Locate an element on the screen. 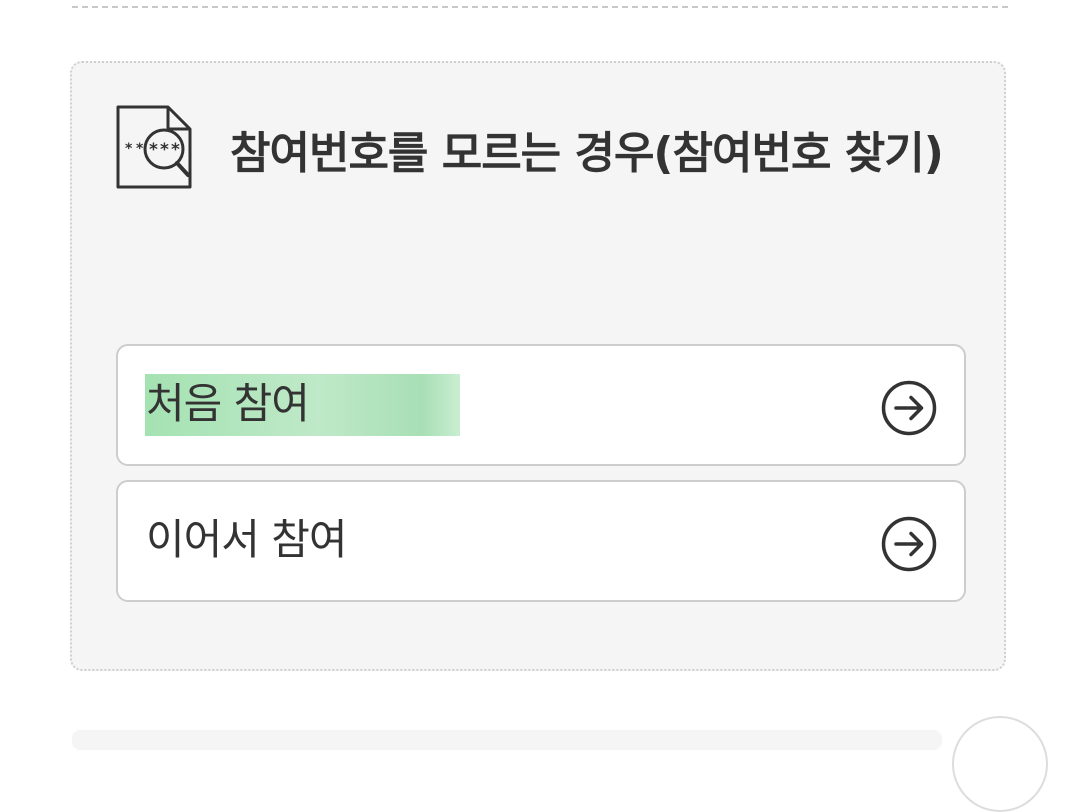 The image size is (1080, 812). document-search-icon: * * * * * is located at coordinates (154, 147).